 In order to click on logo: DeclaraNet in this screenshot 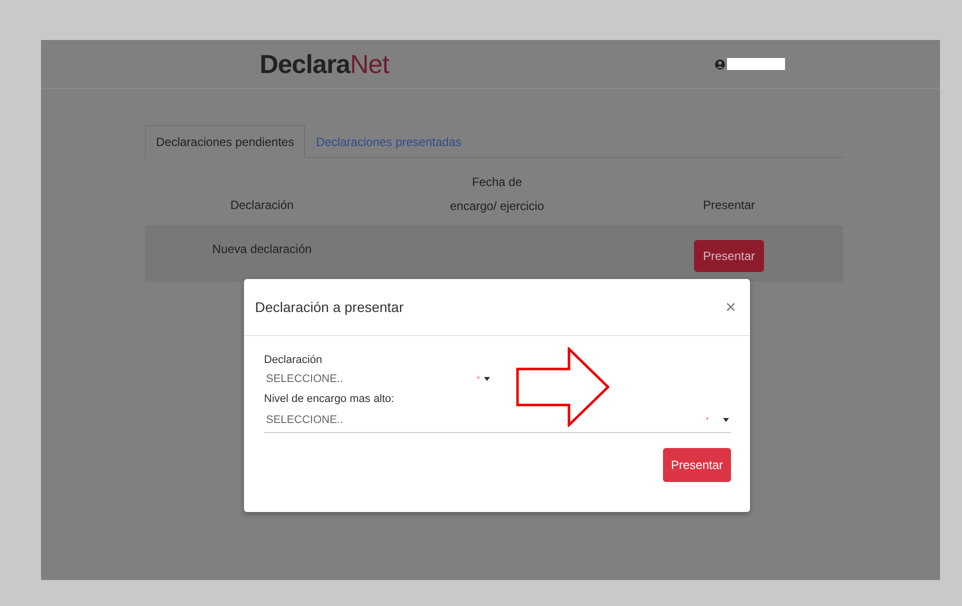, I will do `click(324, 64)`.